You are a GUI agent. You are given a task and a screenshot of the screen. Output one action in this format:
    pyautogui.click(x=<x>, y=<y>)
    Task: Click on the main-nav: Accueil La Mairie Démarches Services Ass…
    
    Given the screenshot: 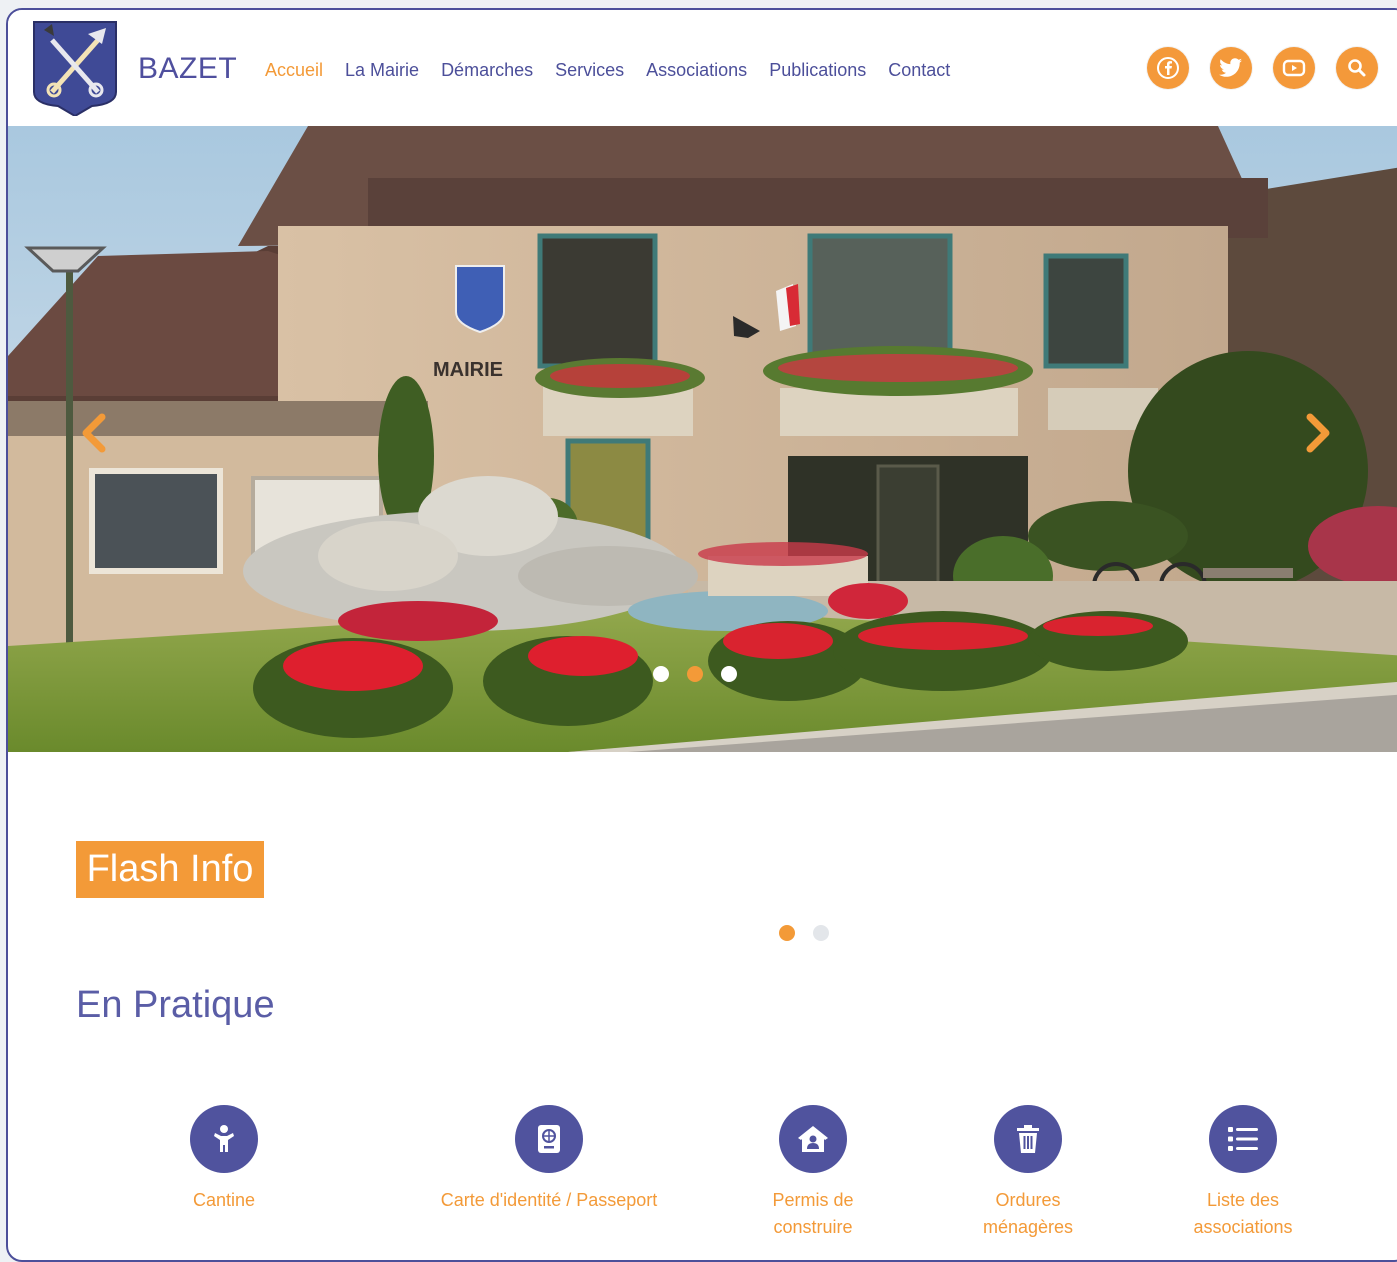 What is the action you would take?
    pyautogui.click(x=618, y=70)
    